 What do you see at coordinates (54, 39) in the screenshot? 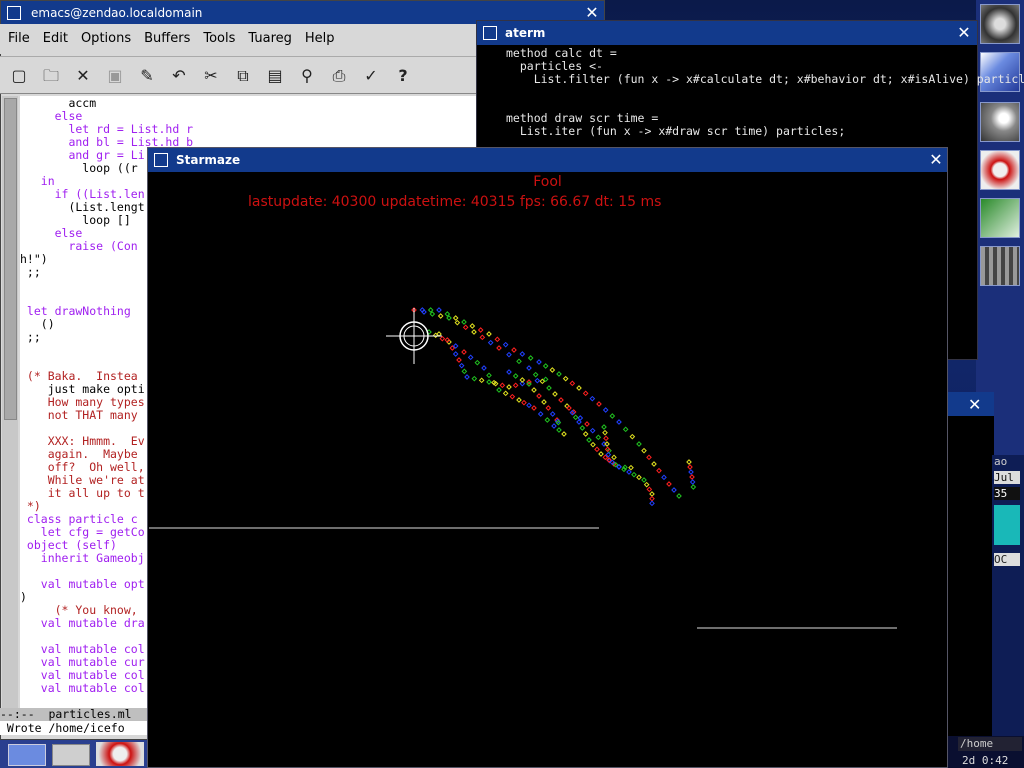
I see `menu-edit: Edit` at bounding box center [54, 39].